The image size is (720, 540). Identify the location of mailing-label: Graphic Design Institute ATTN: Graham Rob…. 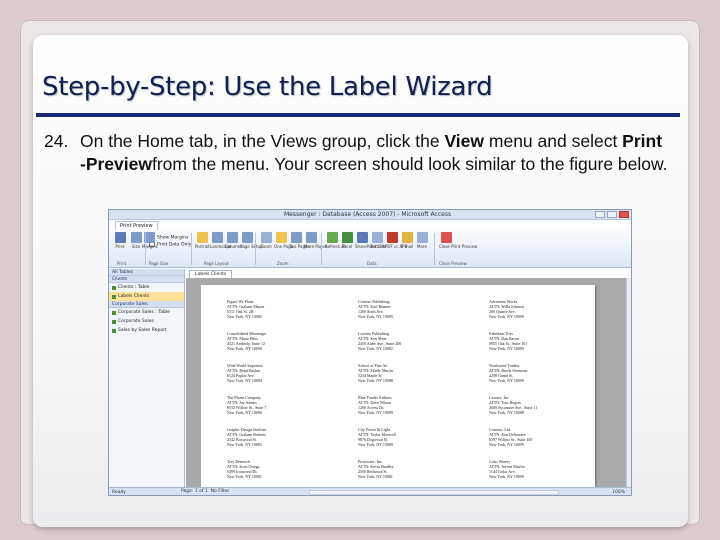
(282, 437).